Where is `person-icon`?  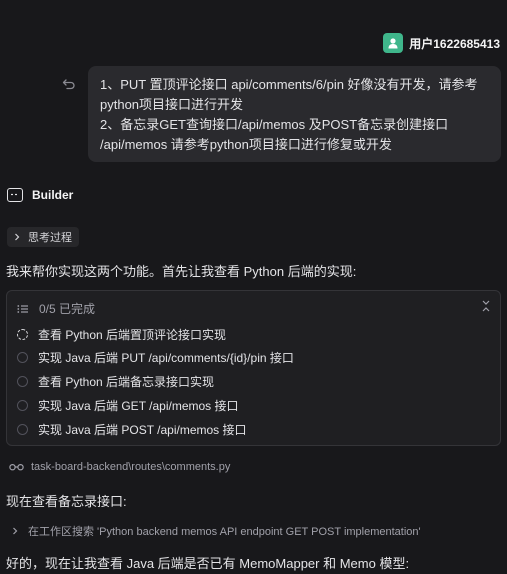 person-icon is located at coordinates (393, 43).